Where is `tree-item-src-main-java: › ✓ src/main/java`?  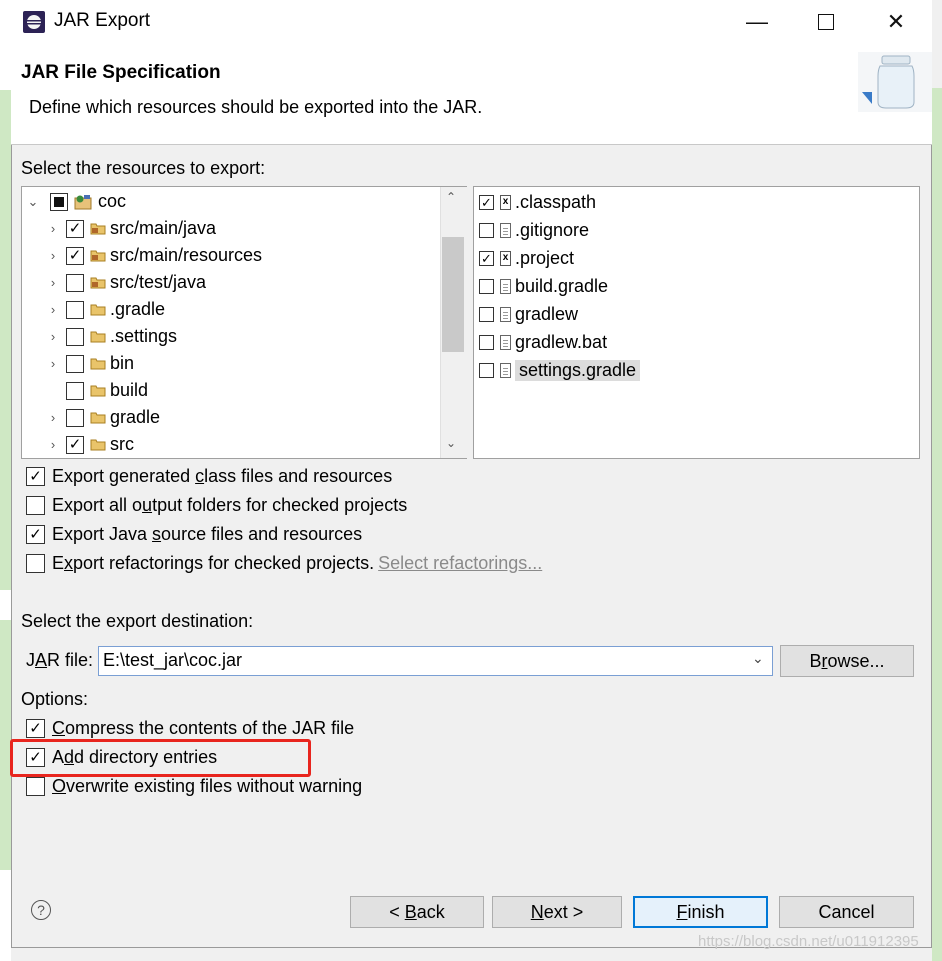 tree-item-src-main-java: › ✓ src/main/java is located at coordinates (131, 228).